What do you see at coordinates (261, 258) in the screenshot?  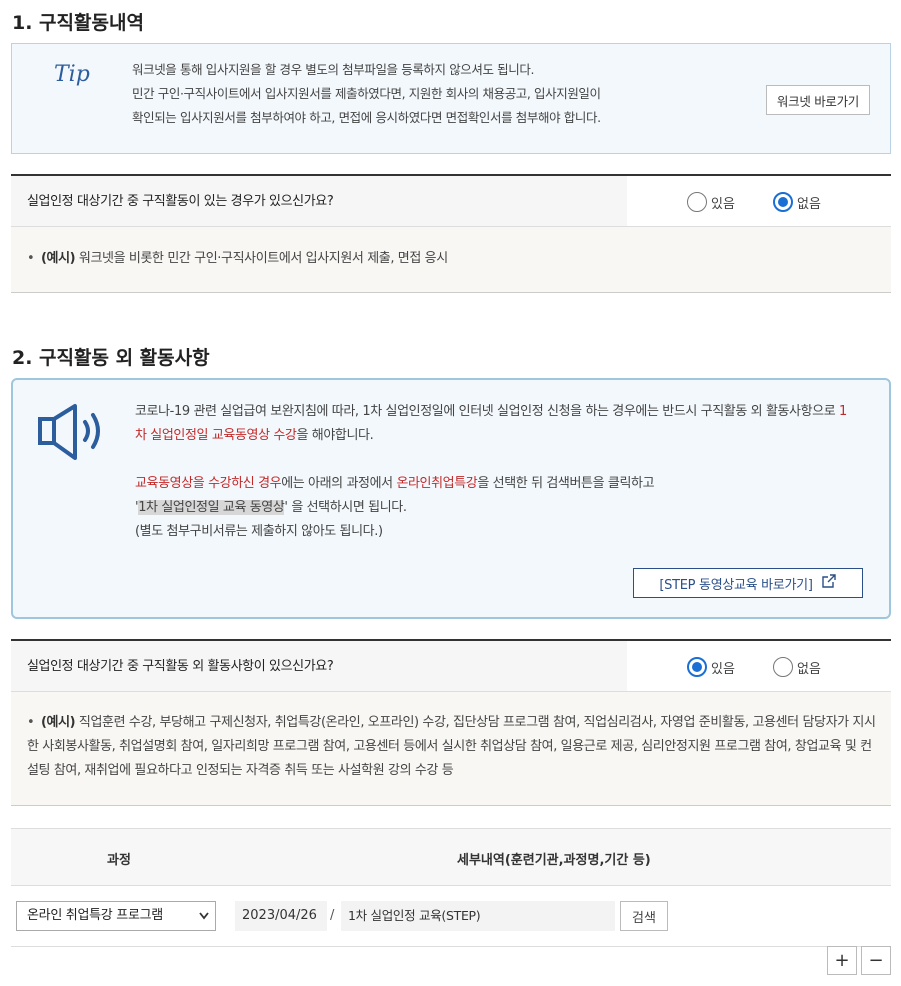 I see `example-text: 워크넷을 비롯한 민간 구인·구직사이트에서 입사지원서 제출, 면접 응시` at bounding box center [261, 258].